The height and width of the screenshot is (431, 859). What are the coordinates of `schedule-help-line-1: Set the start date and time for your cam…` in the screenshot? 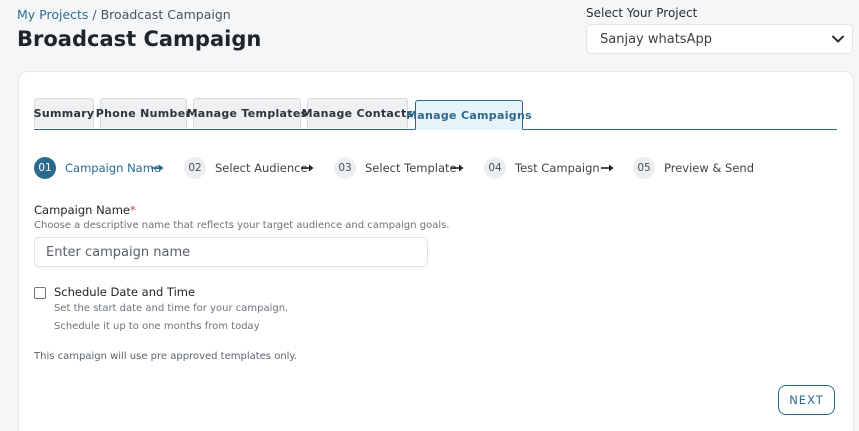 It's located at (171, 308).